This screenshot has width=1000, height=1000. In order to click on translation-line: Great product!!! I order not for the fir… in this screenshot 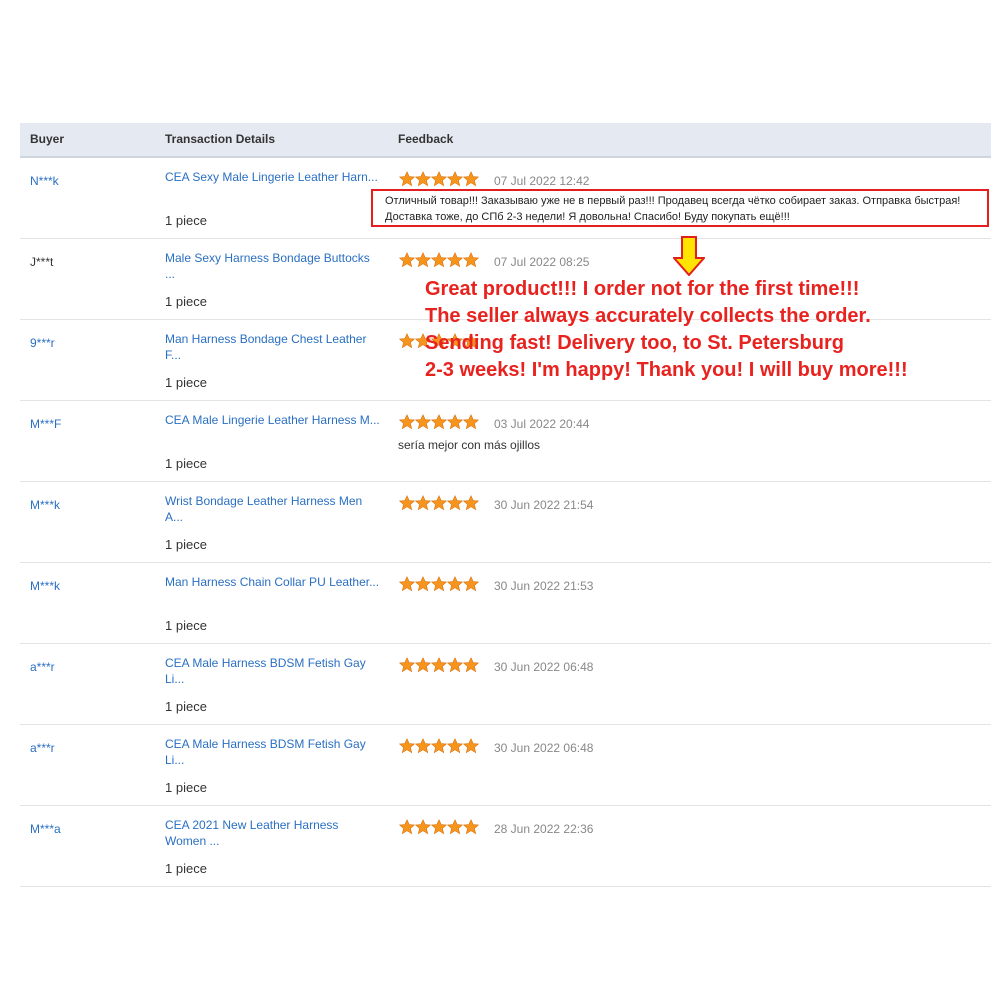, I will do `click(642, 289)`.